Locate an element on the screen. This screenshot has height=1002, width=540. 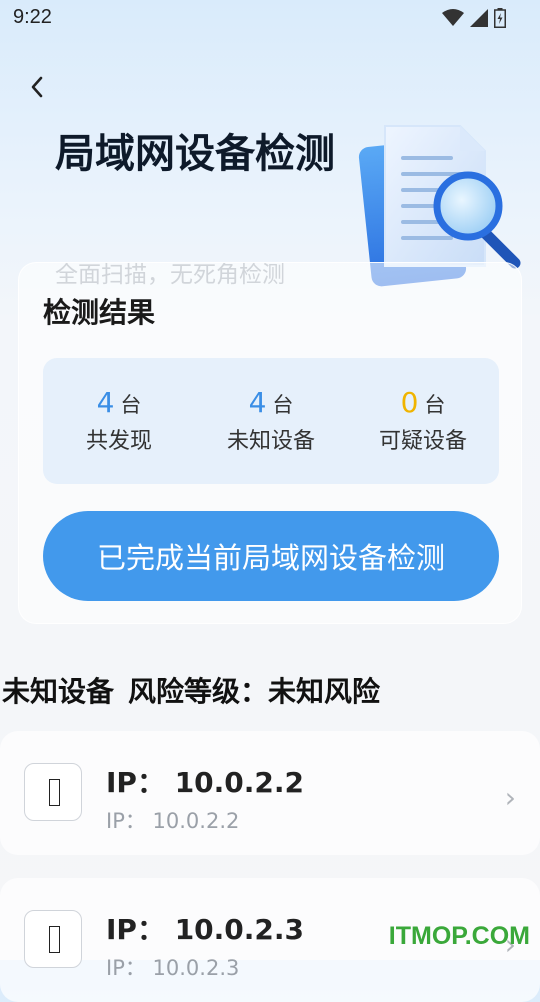
stat-label: 共发现 is located at coordinates (118, 441).